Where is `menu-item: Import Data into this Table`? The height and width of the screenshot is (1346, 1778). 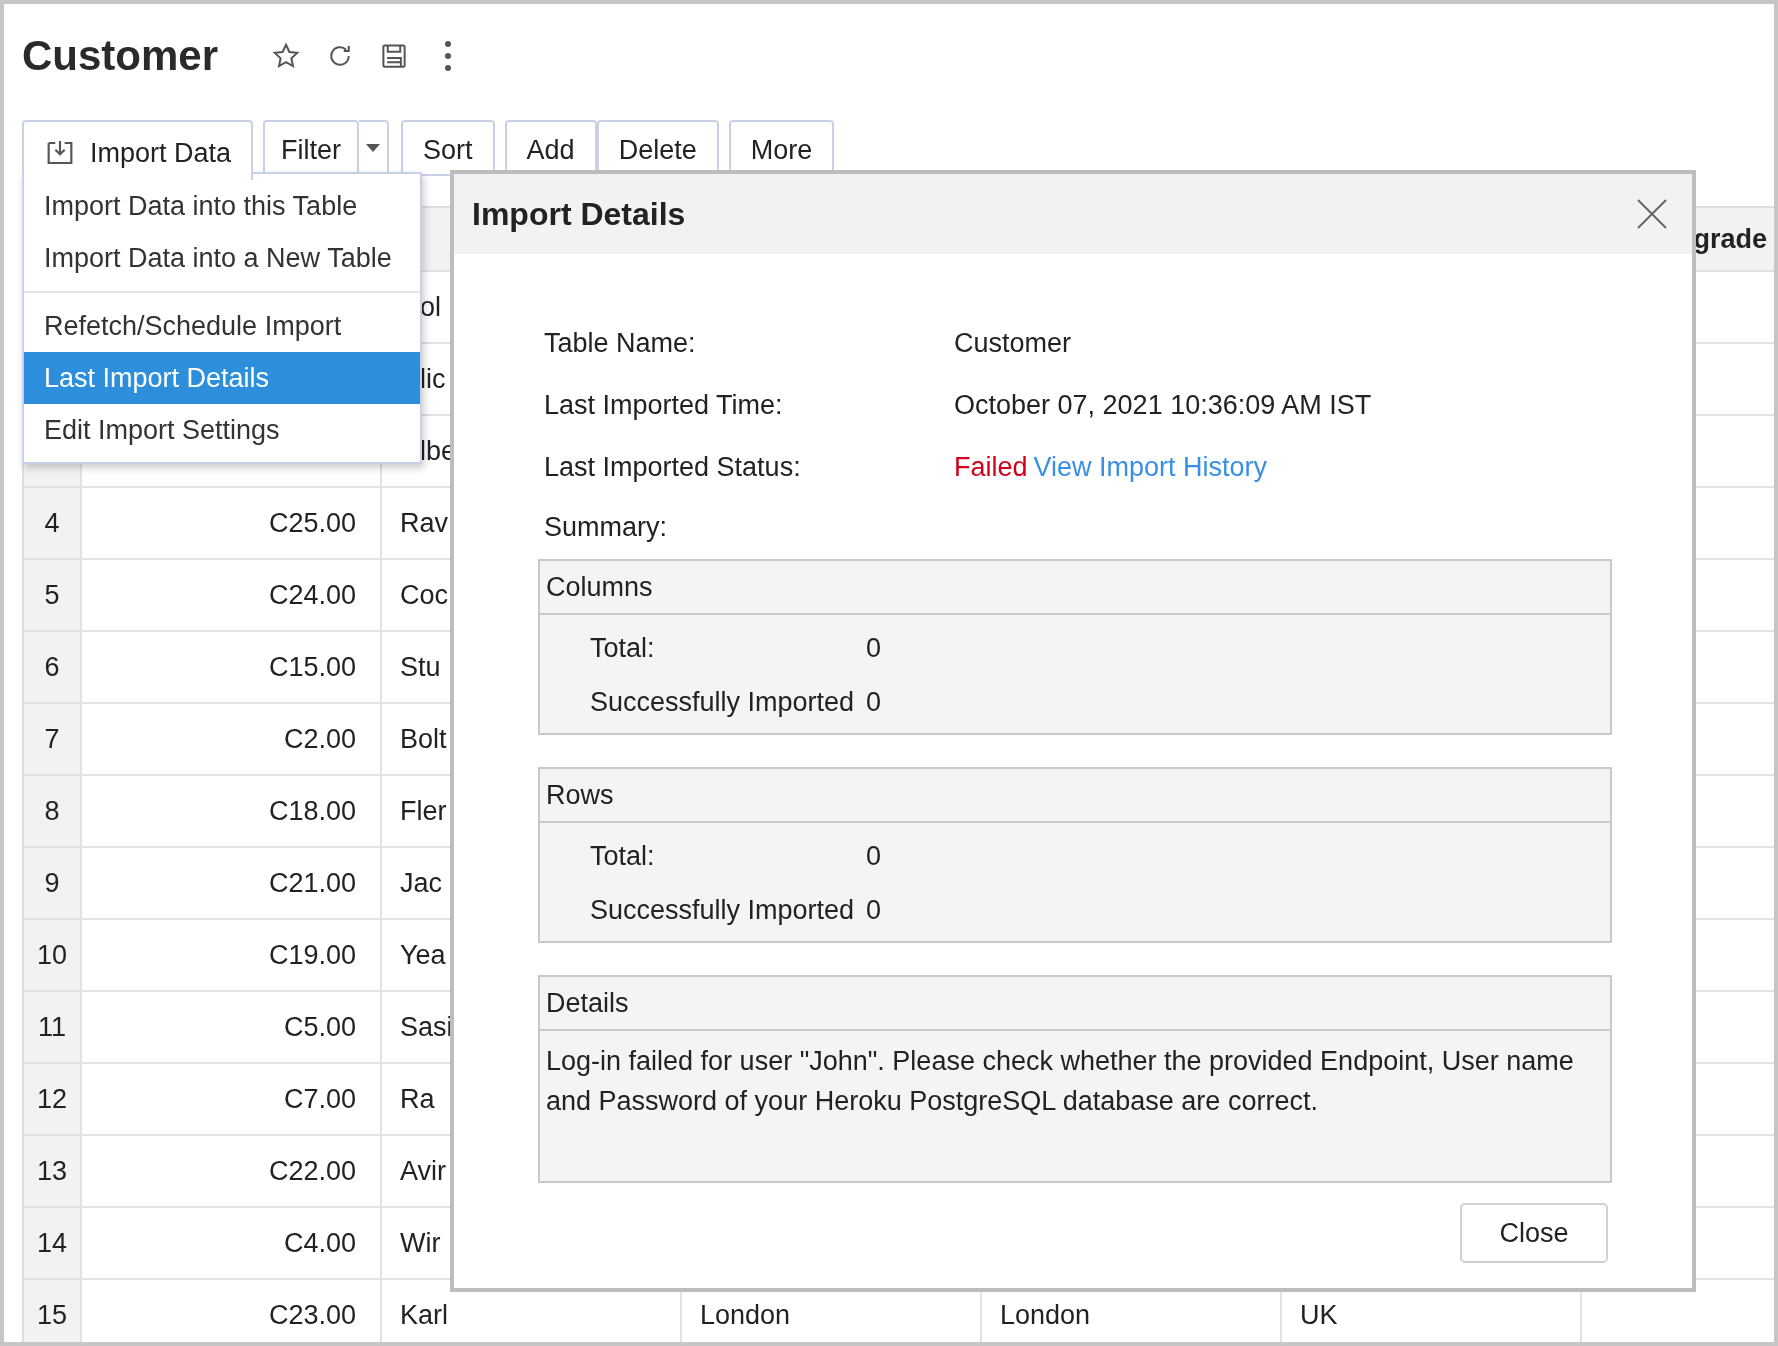
menu-item: Import Data into this Table is located at coordinates (222, 206).